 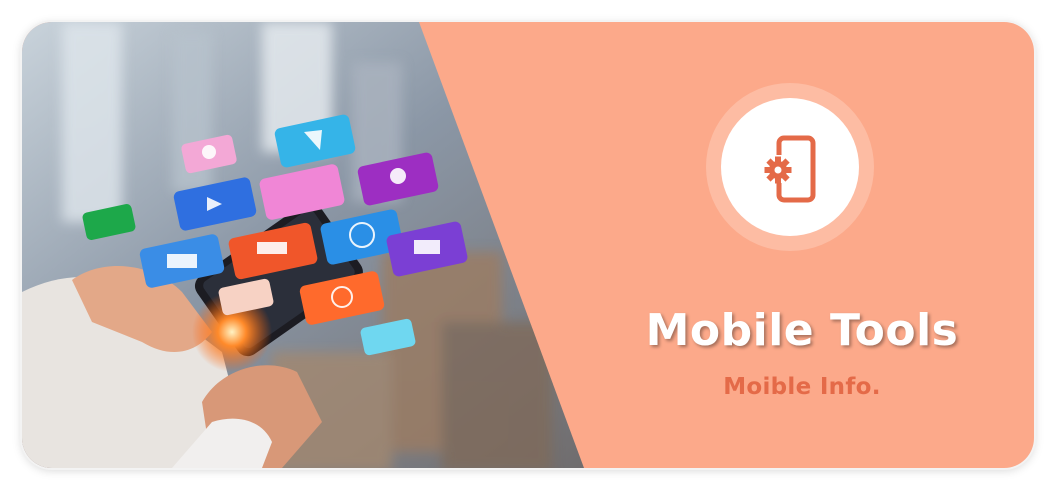 I want to click on icon-badge, so click(x=790, y=167).